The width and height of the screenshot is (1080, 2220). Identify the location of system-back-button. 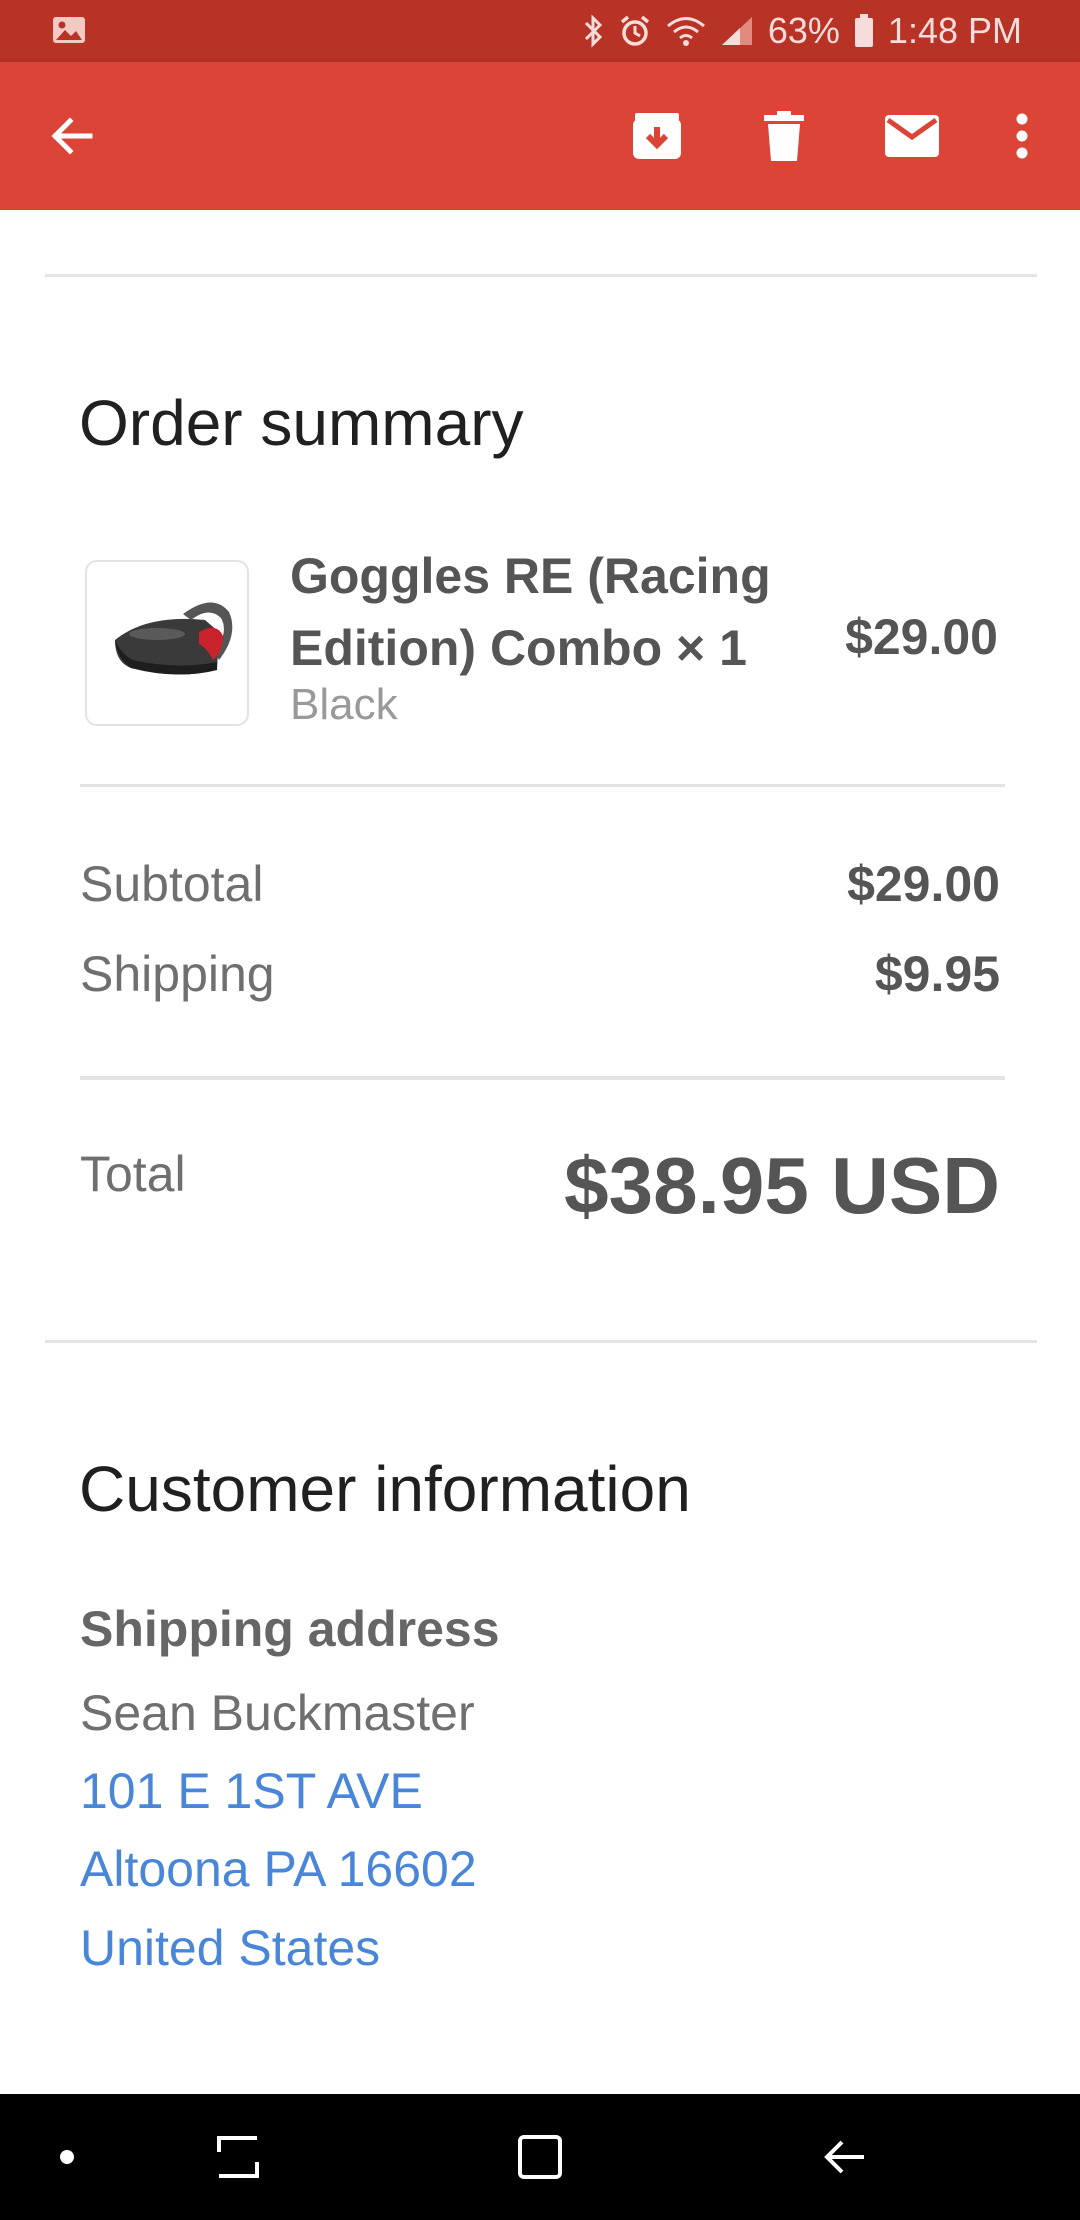
(845, 2157).